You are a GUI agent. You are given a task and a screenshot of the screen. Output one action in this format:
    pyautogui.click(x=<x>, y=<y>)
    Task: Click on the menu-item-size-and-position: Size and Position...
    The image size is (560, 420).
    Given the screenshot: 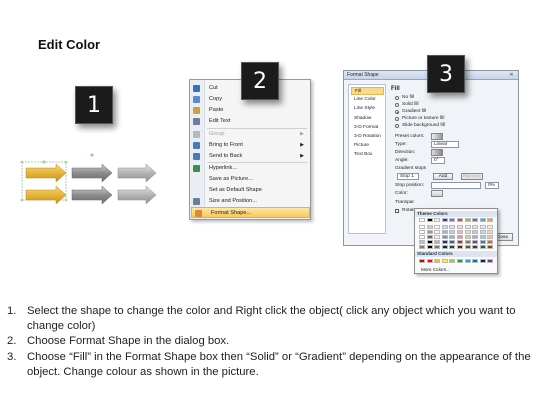 What is the action you would take?
    pyautogui.click(x=250, y=201)
    